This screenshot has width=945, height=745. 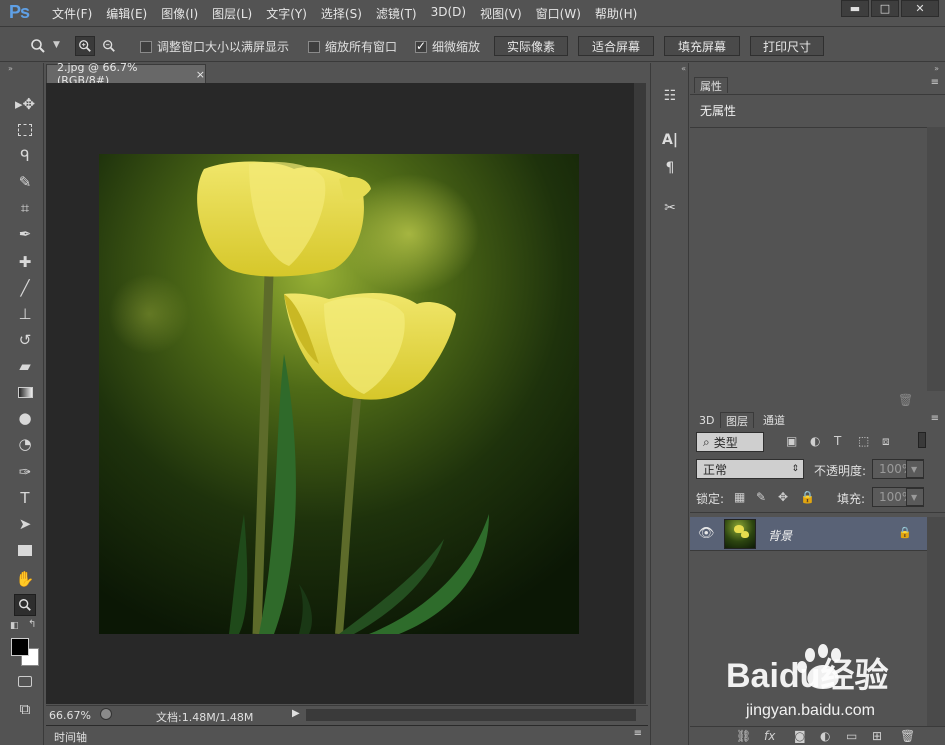 I want to click on trash-icon: 🗑, so click(x=905, y=400).